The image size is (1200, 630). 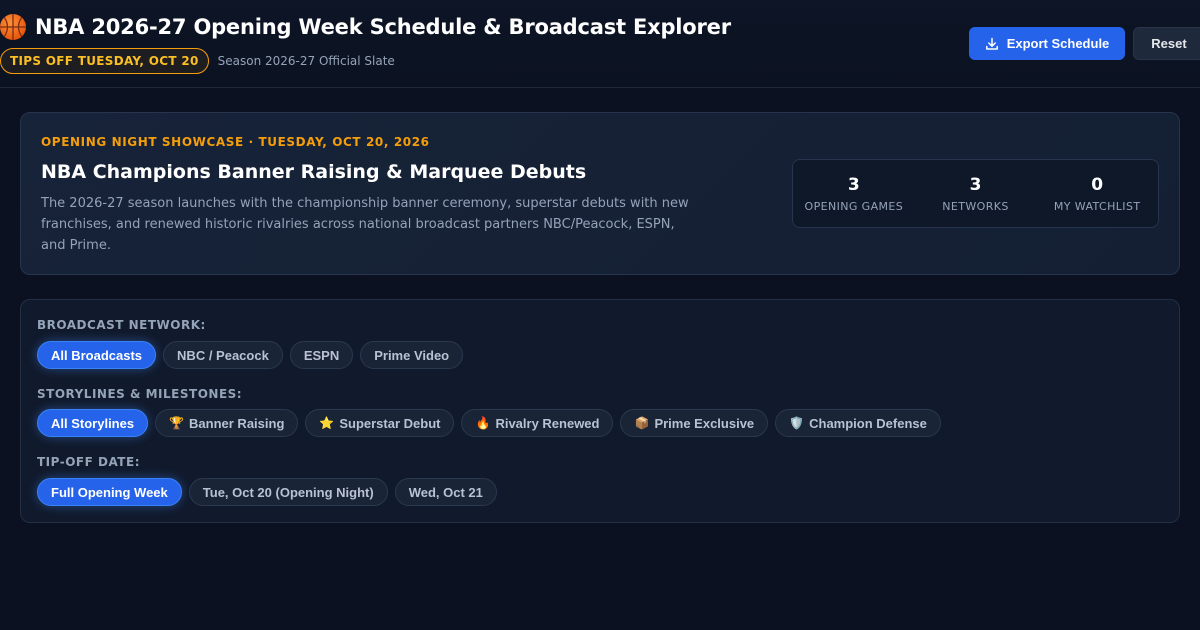 What do you see at coordinates (1058, 43) in the screenshot?
I see `export-schedule-label: Export Schedule` at bounding box center [1058, 43].